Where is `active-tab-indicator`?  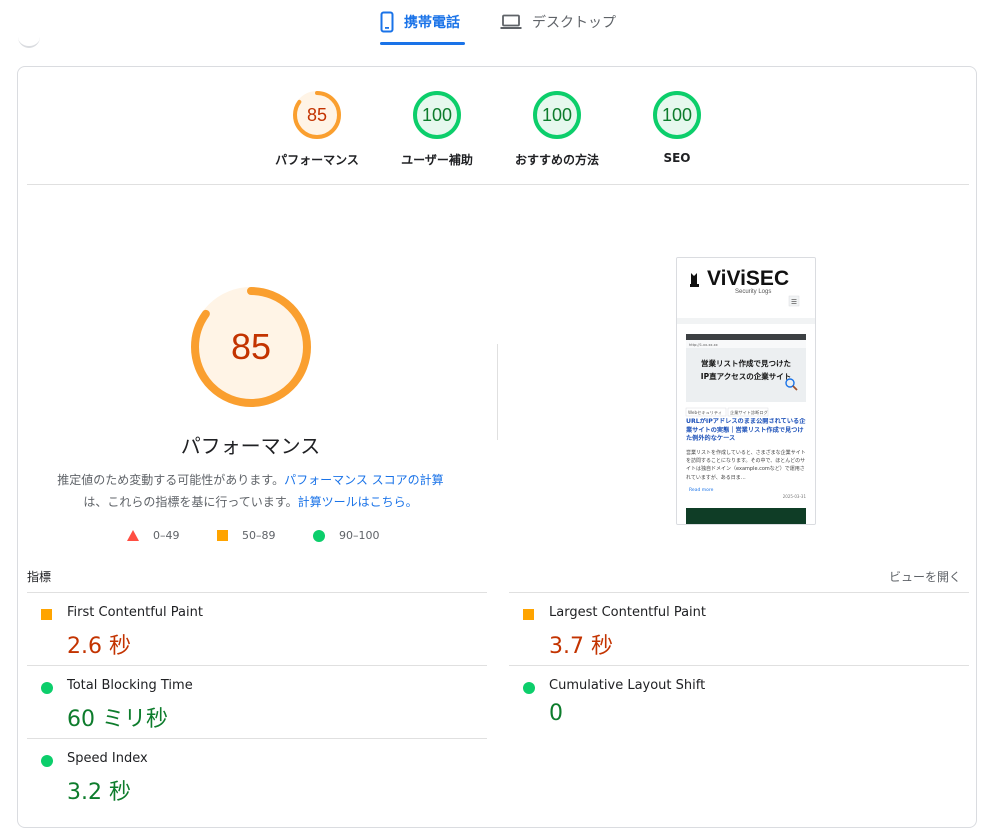
active-tab-indicator is located at coordinates (422, 43).